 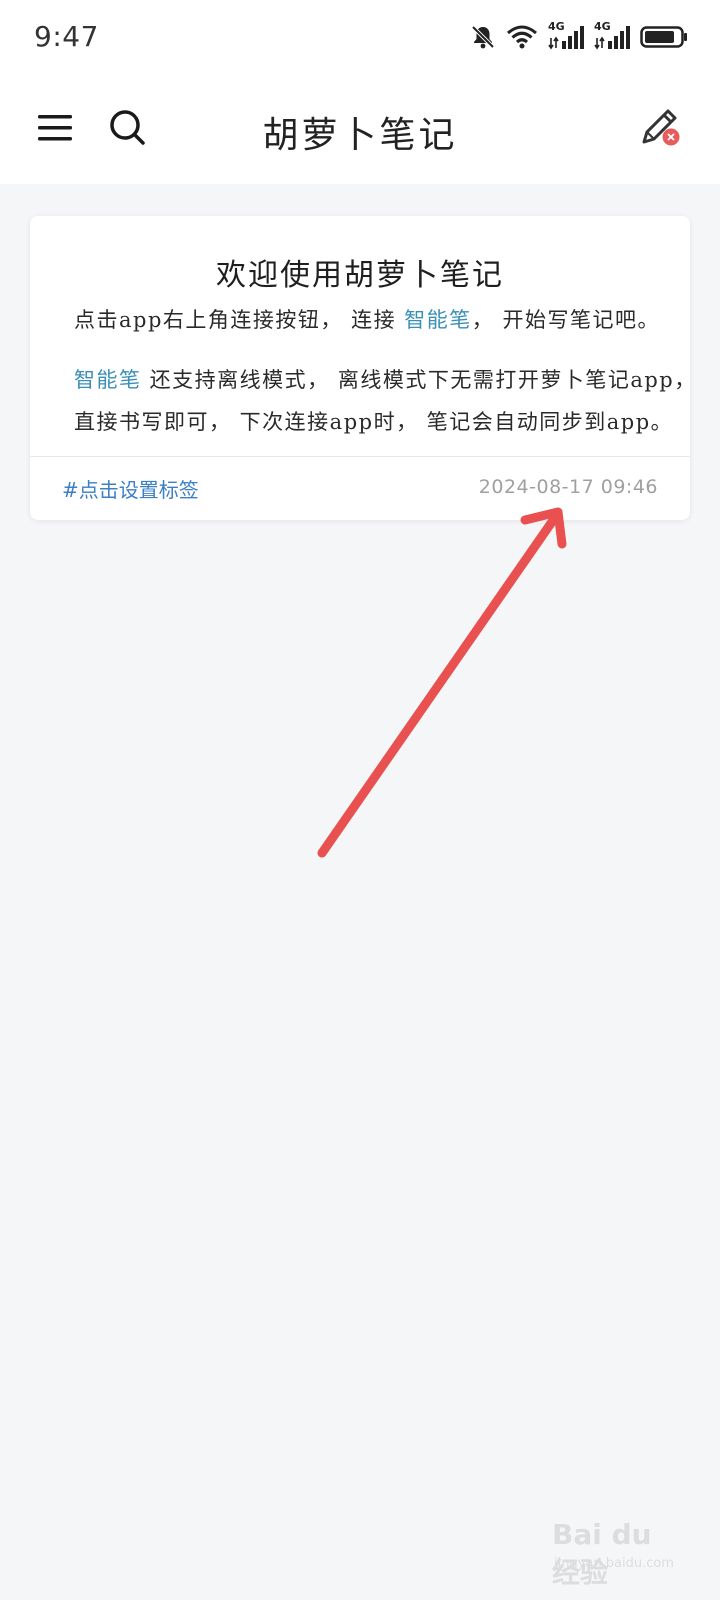 I want to click on status-bar: 9:47 4G 4G, so click(x=360, y=39).